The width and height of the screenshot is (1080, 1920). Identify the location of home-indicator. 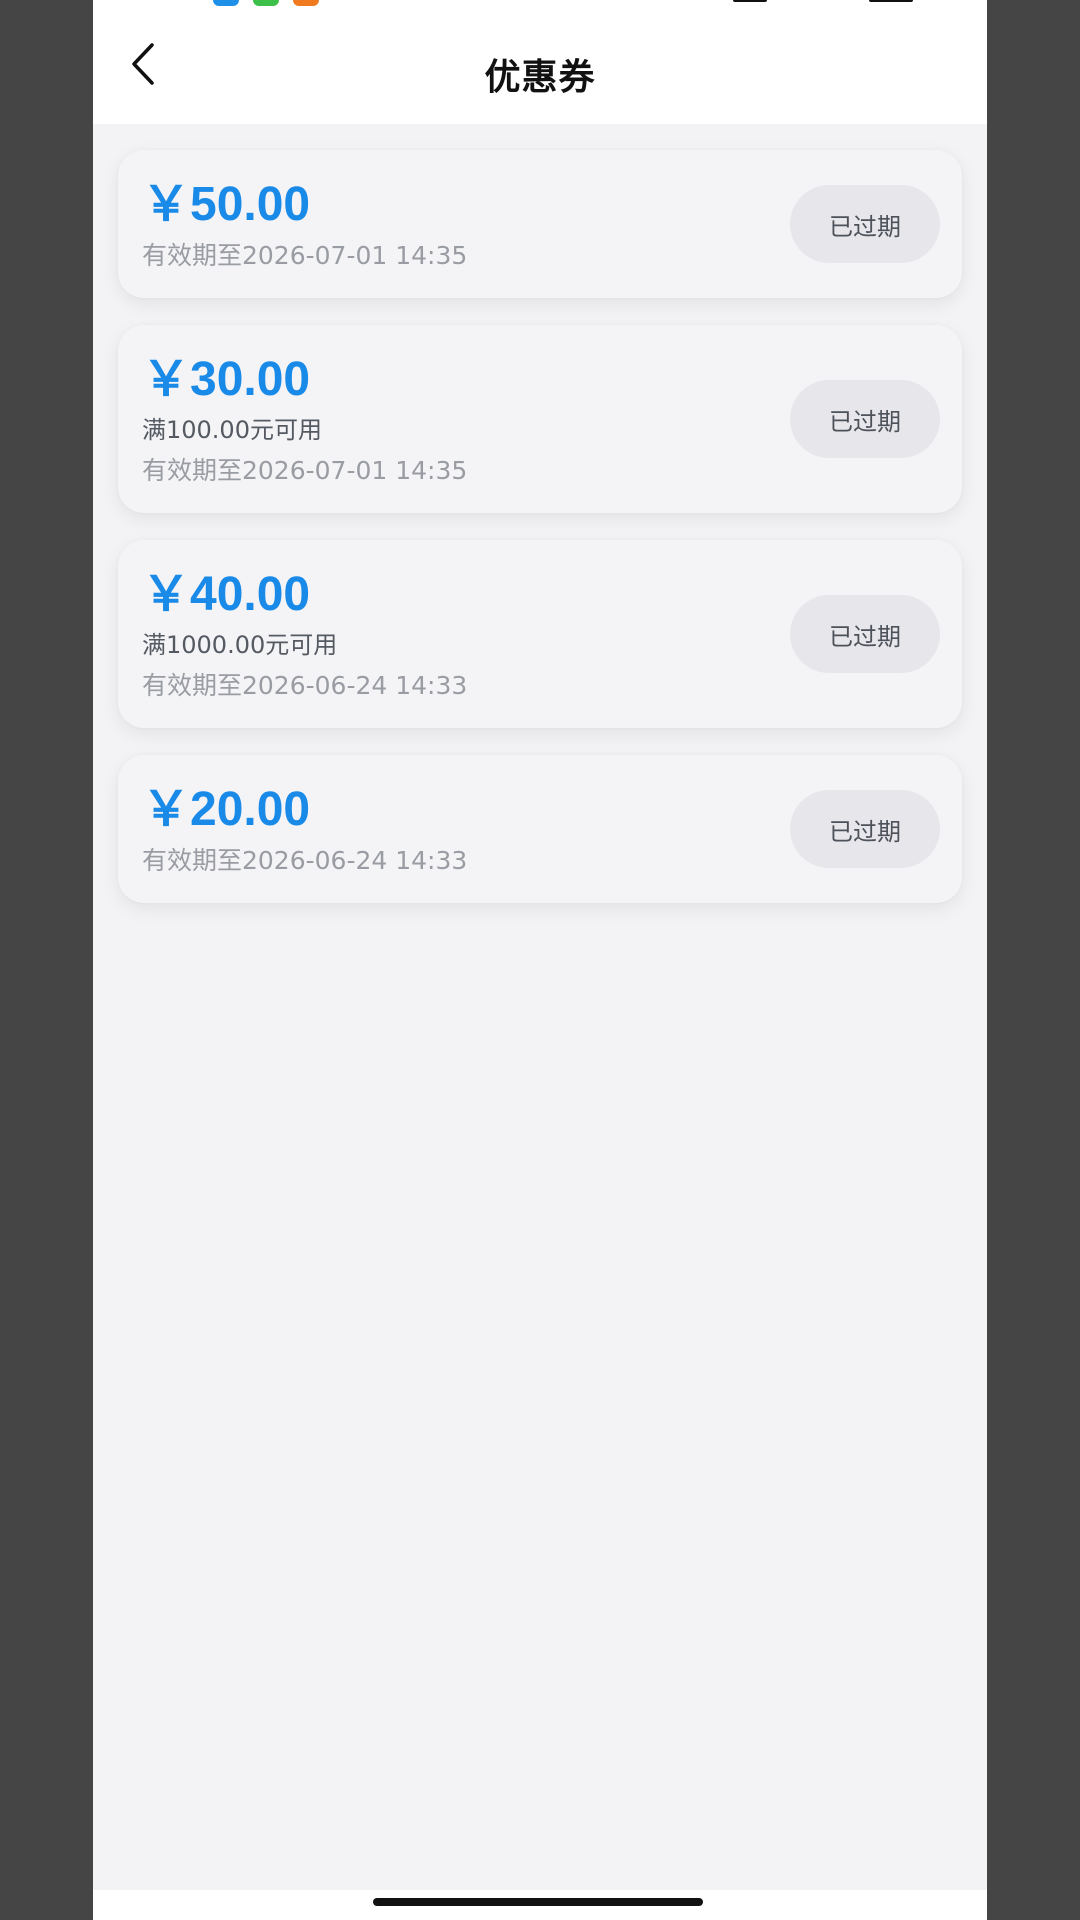
(538, 1902).